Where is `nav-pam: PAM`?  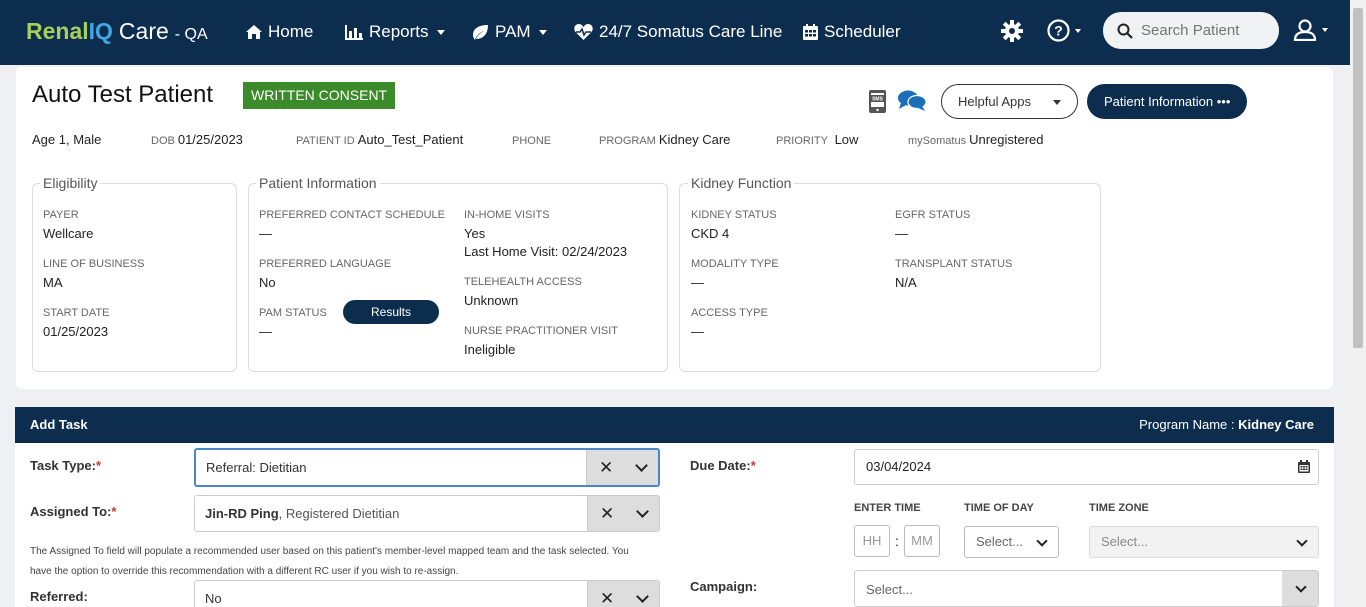 nav-pam: PAM is located at coordinates (509, 32).